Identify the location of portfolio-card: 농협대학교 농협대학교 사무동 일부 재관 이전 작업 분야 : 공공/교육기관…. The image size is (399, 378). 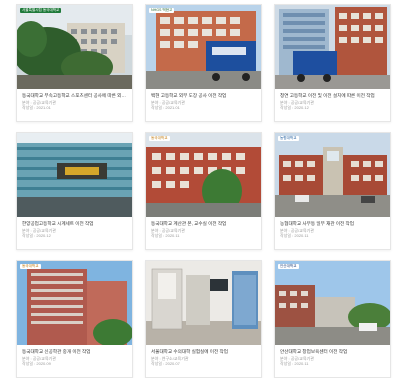
(332, 191).